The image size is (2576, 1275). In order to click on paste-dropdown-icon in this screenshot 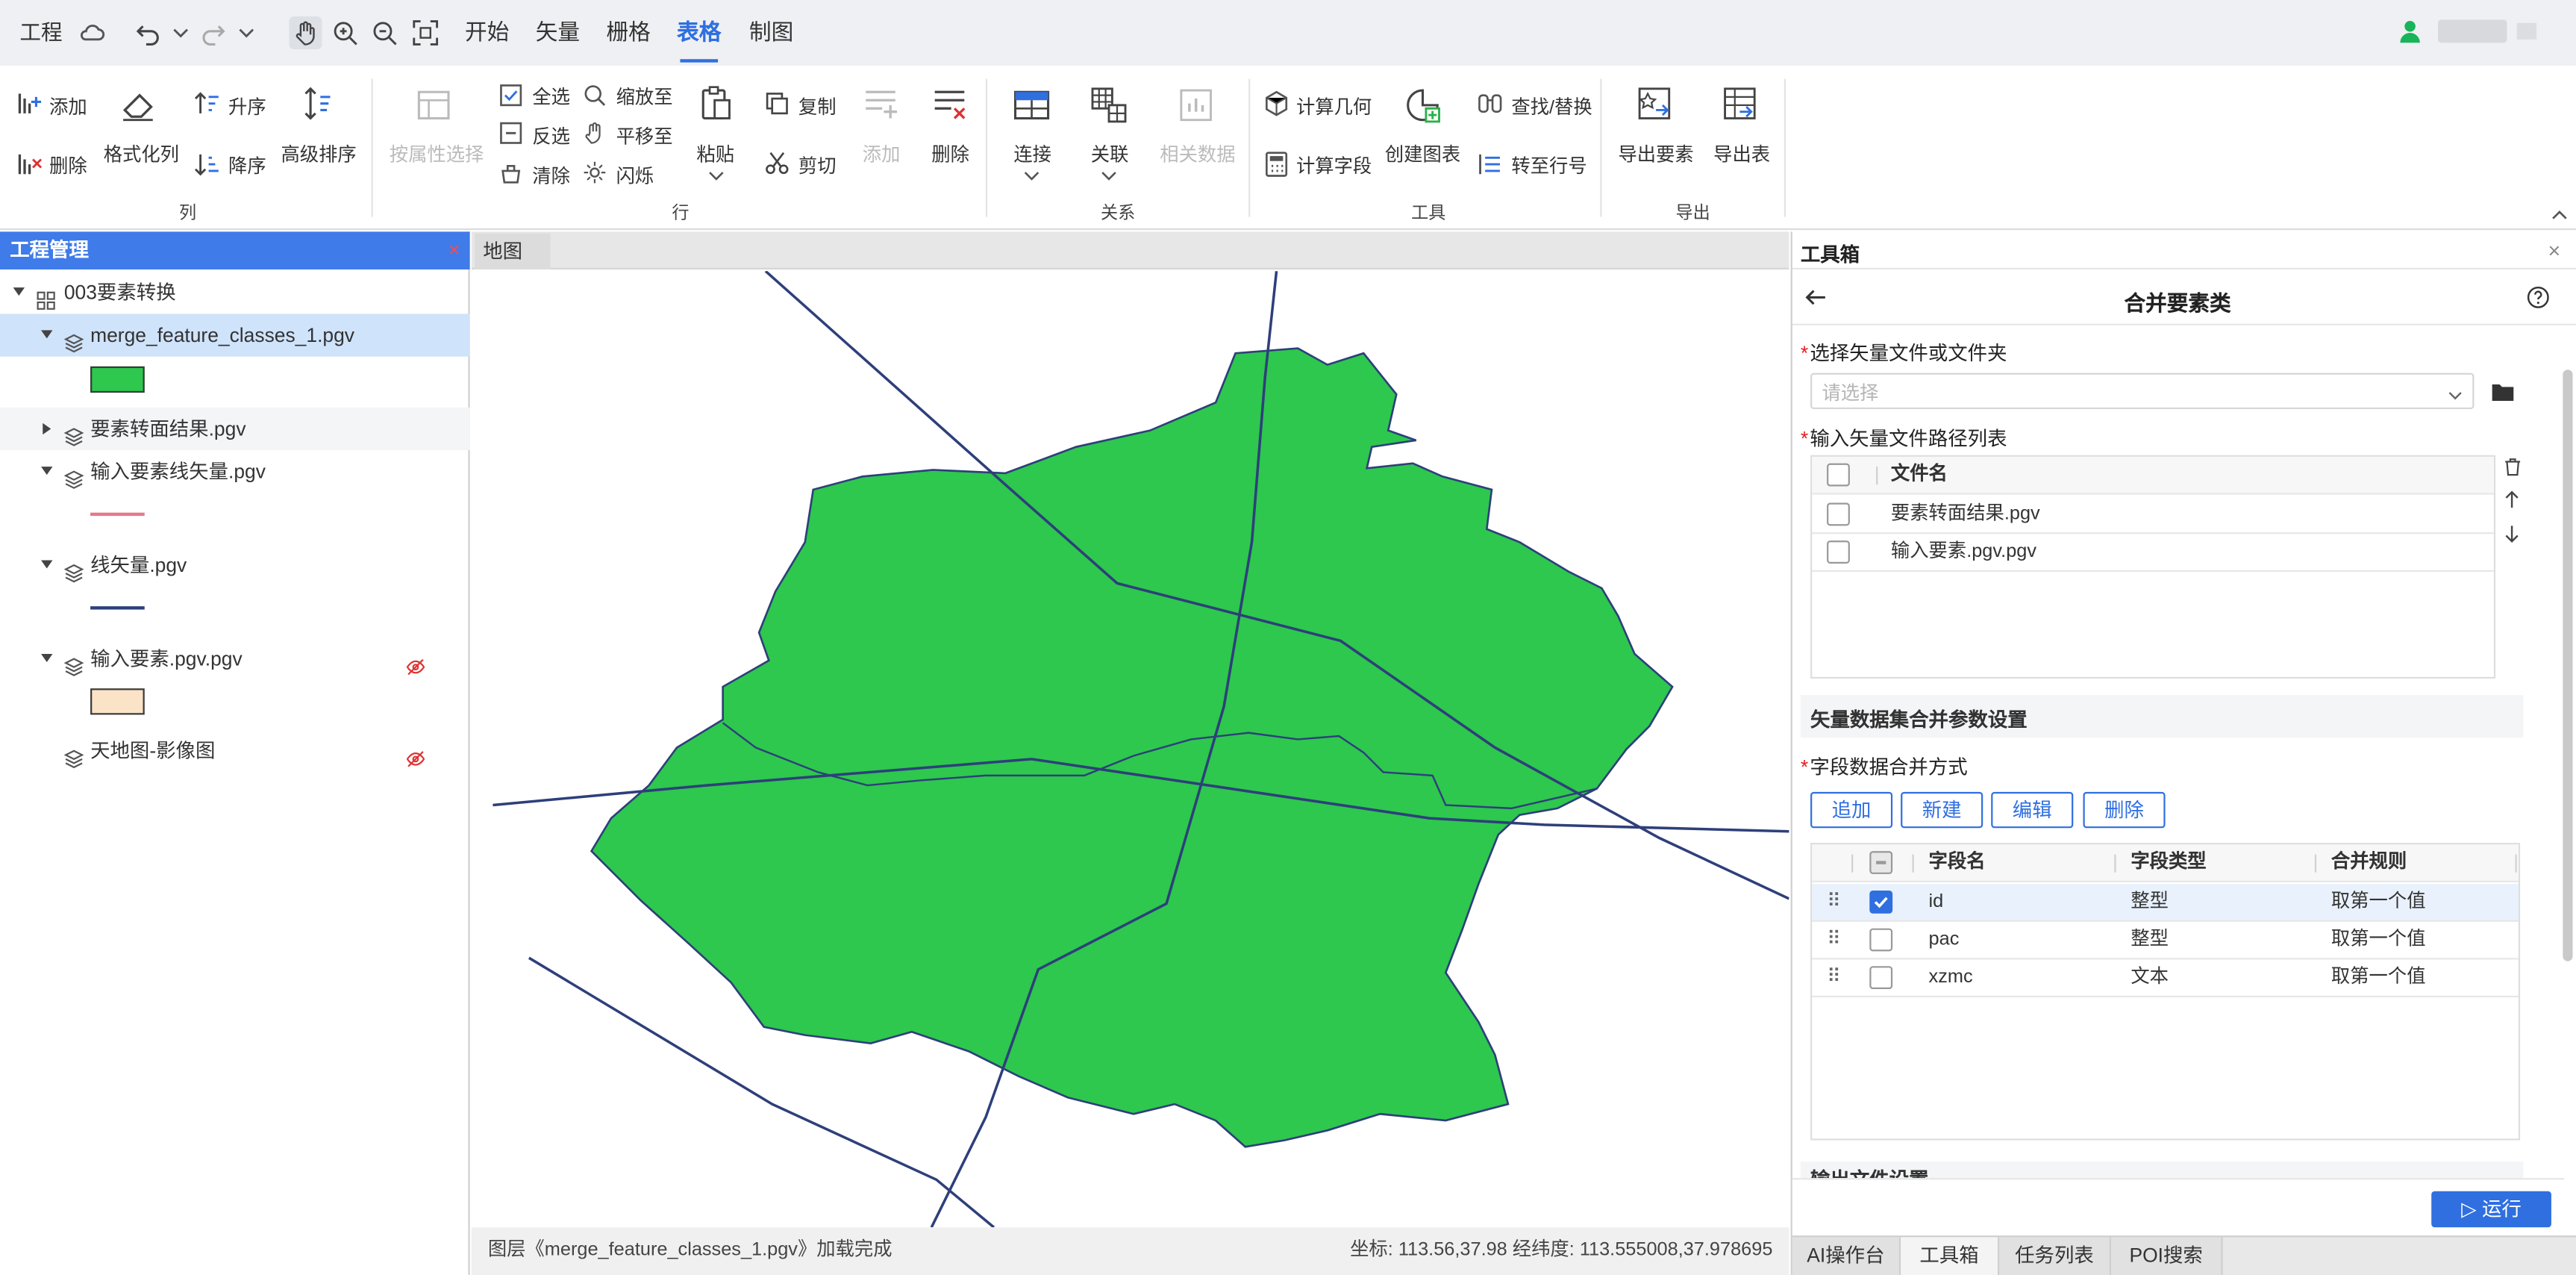, I will do `click(716, 176)`.